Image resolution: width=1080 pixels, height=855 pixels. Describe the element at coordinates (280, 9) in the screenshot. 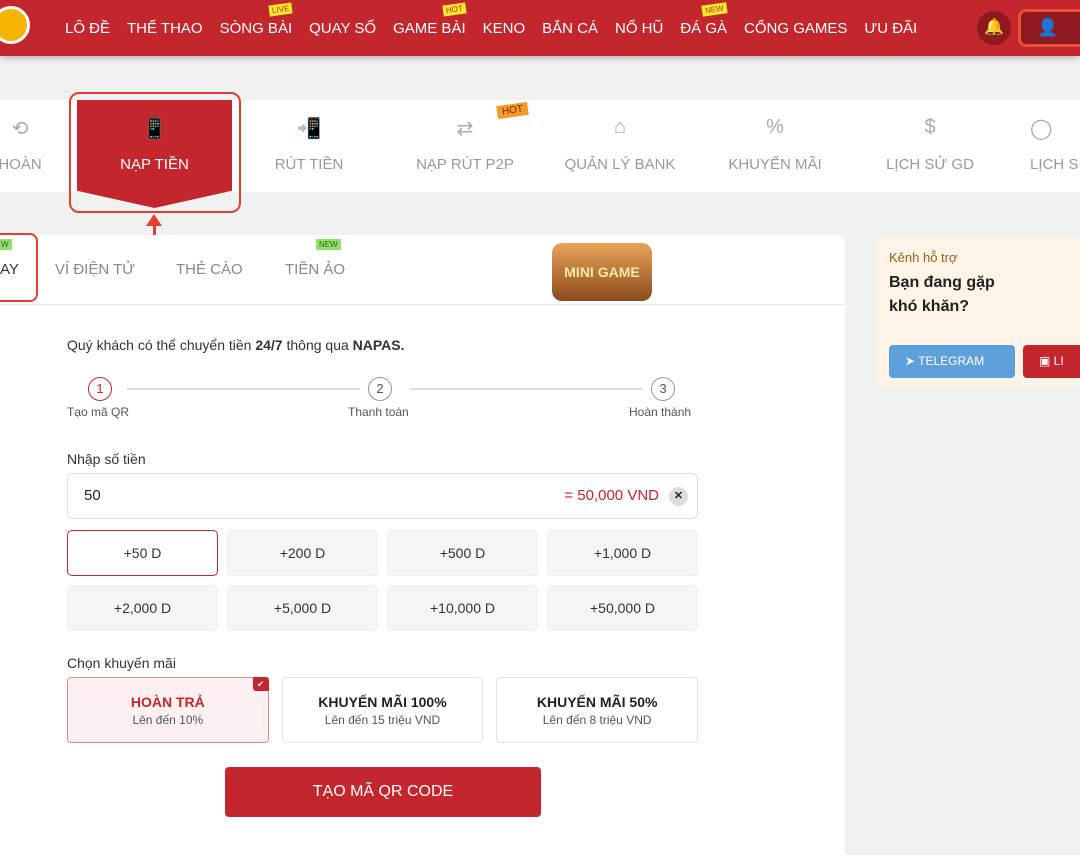

I see `live-badge: LIVE` at that location.